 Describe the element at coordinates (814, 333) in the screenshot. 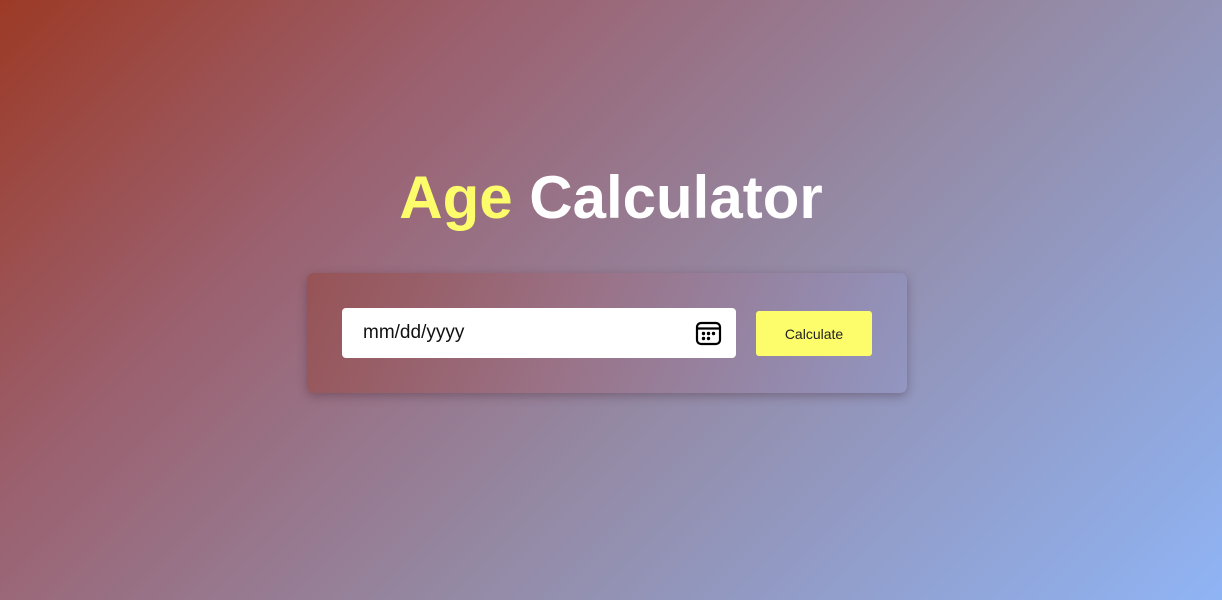

I see `calculate-button: Calculate` at that location.